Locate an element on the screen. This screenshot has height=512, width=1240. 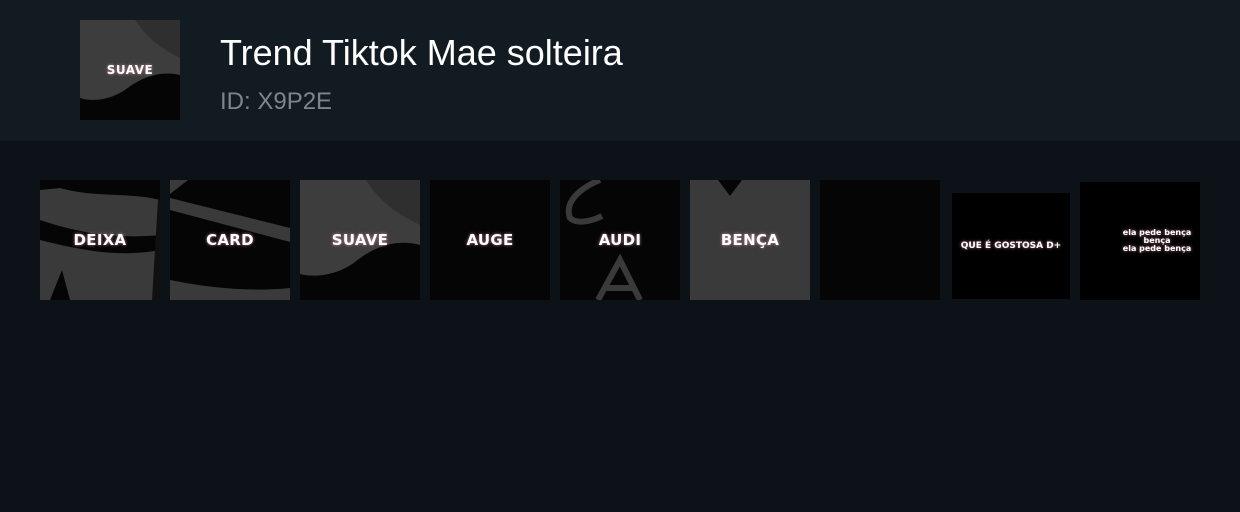
thumbnail-blank is located at coordinates (880, 240).